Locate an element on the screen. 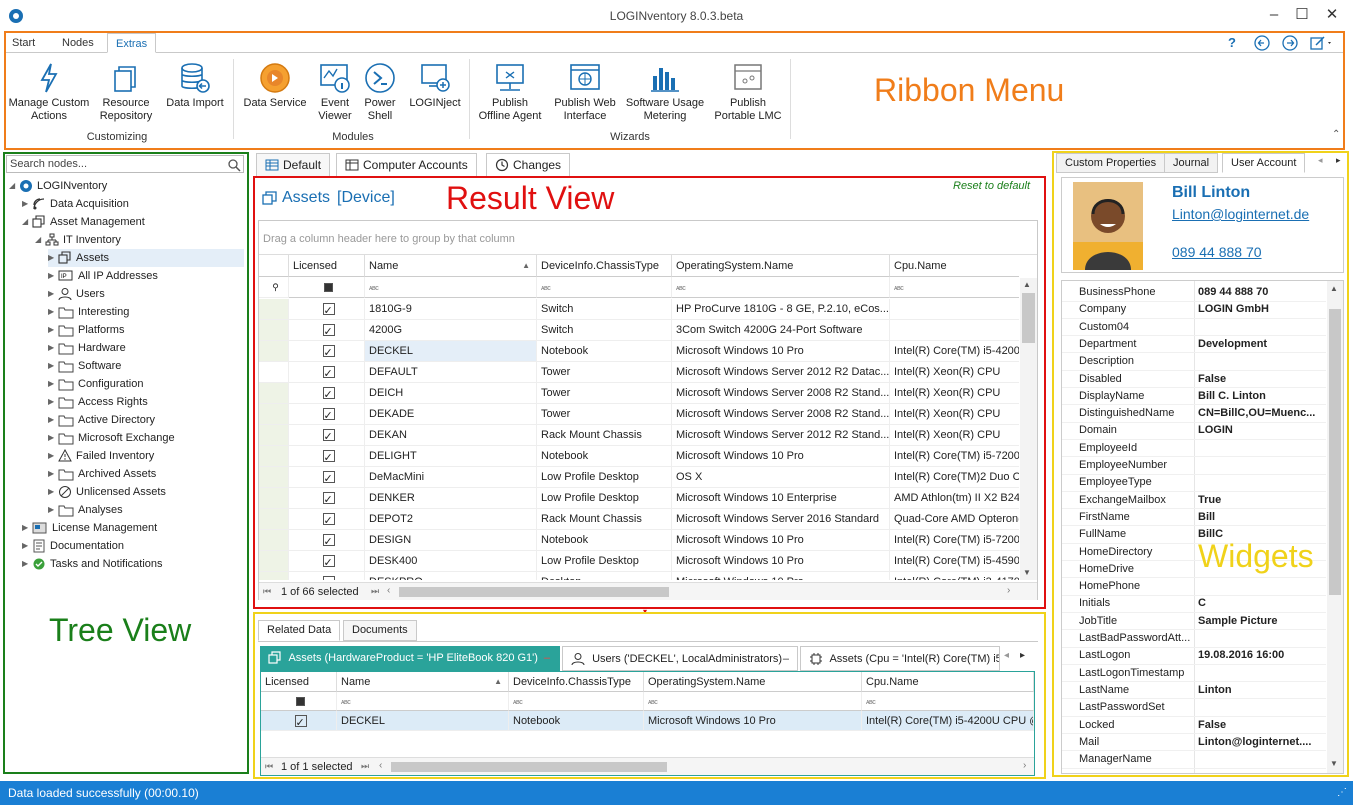 This screenshot has height=805, width=1353. related-column-header: Name ▲ is located at coordinates (423, 682).